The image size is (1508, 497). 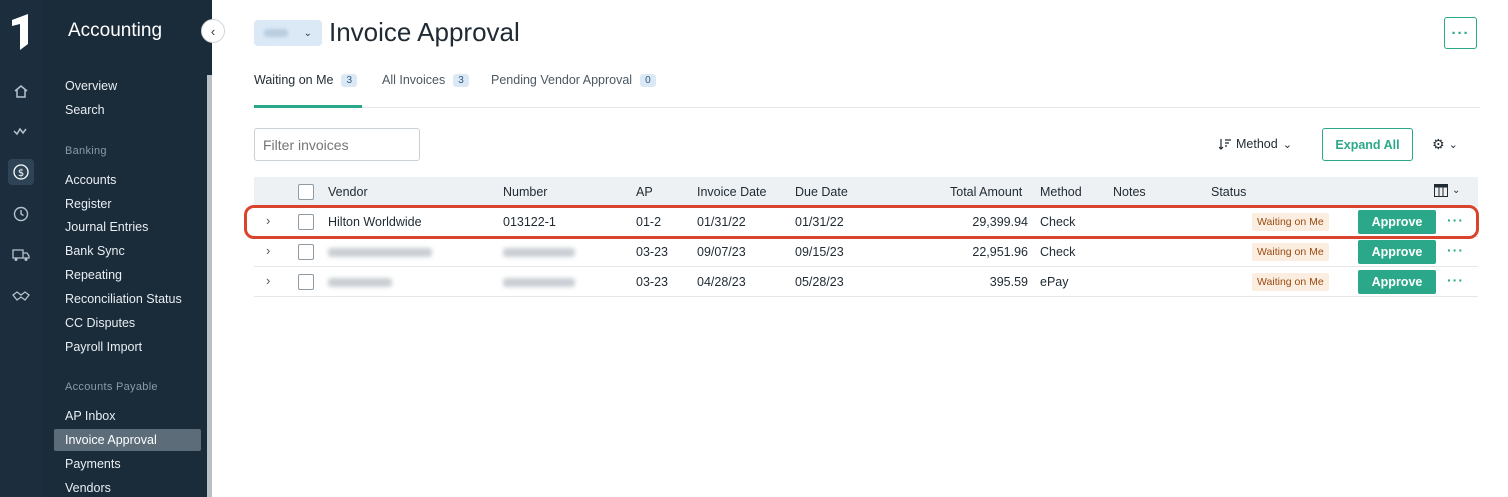 What do you see at coordinates (95, 251) in the screenshot?
I see `sidebar-item-bank-sync: Bank Sync` at bounding box center [95, 251].